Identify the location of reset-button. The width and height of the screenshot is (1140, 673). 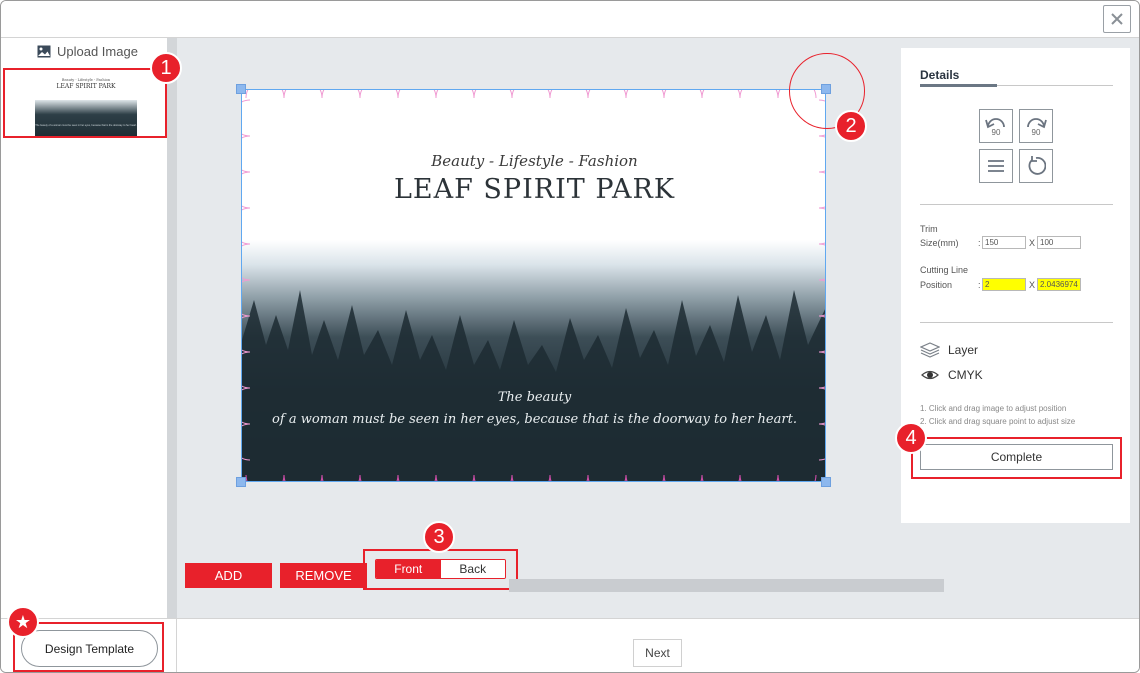
(1036, 166).